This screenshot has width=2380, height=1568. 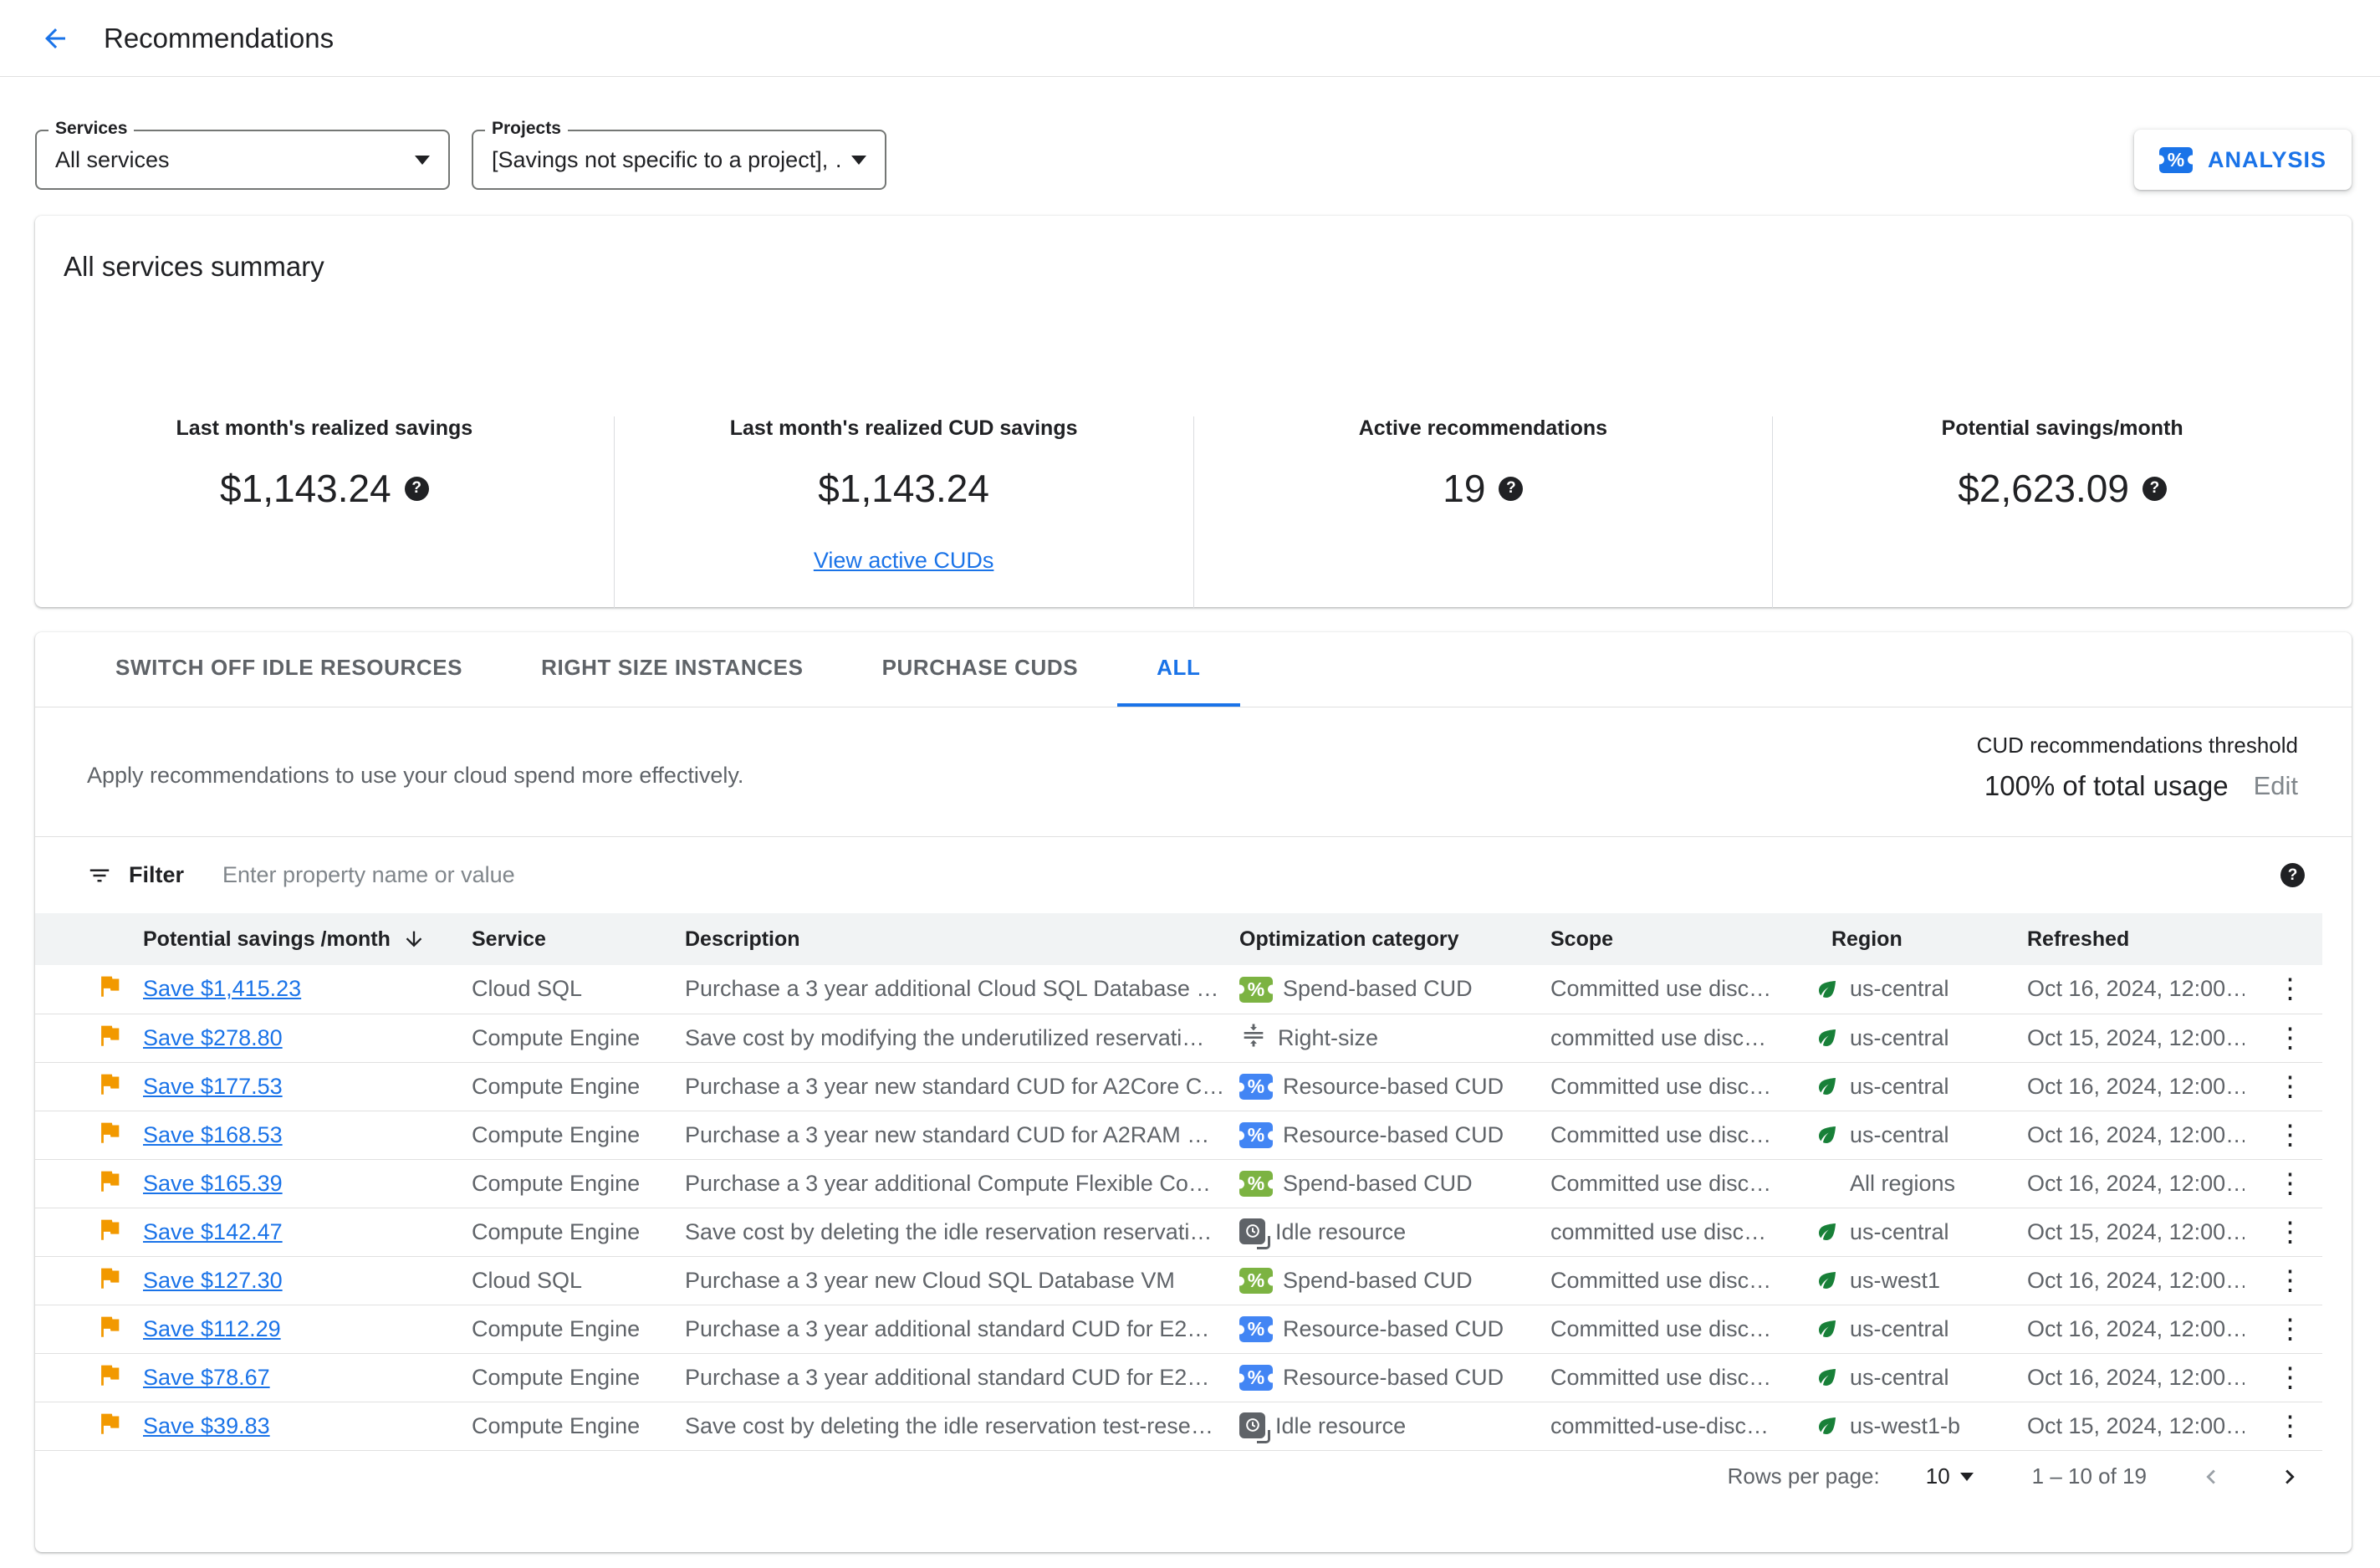 I want to click on savings-link: Save $177.53, so click(x=213, y=1086).